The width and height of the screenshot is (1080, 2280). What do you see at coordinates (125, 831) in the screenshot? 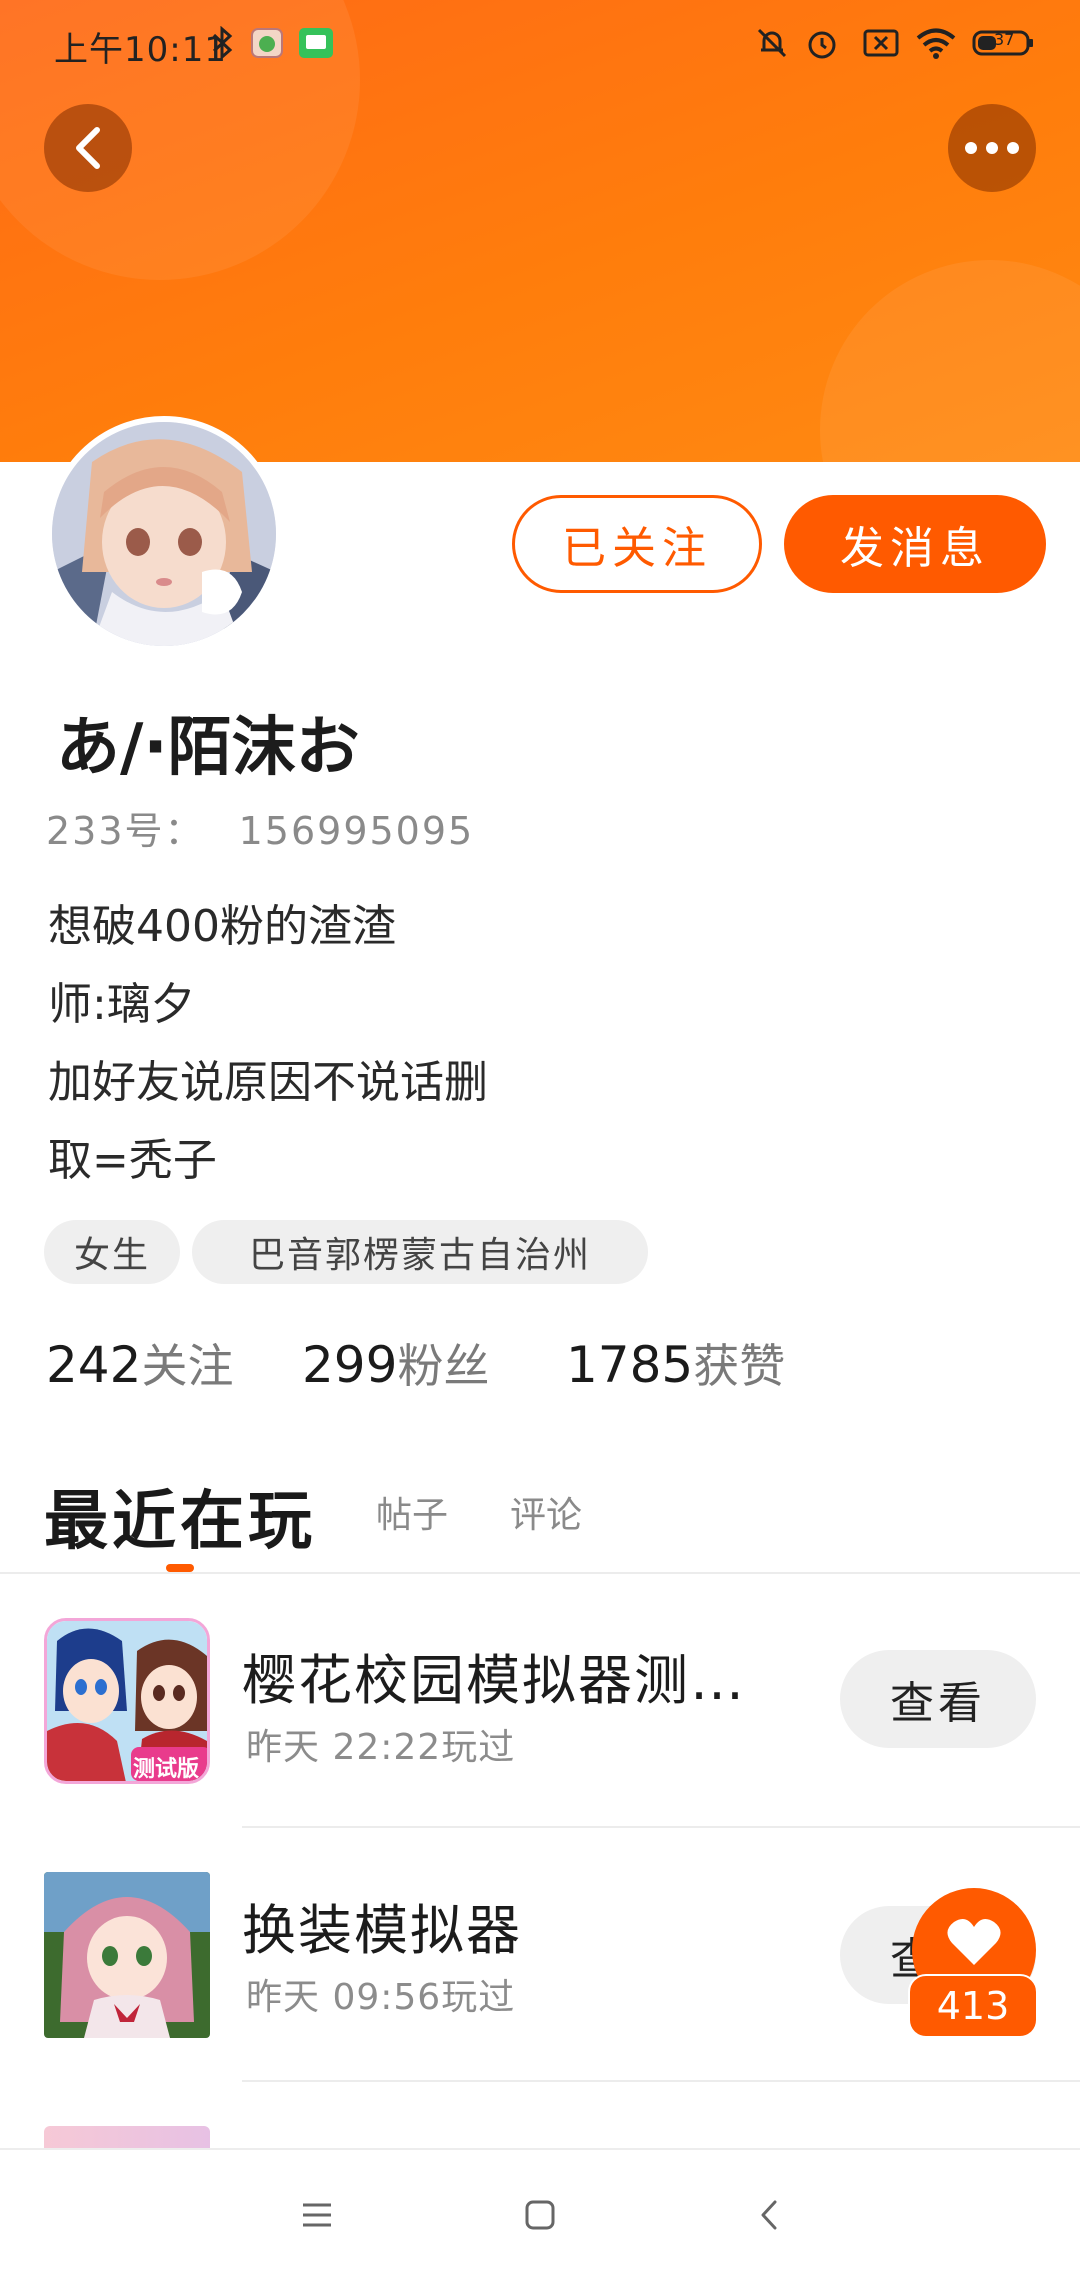
I see `user-id-label: 233号：` at bounding box center [125, 831].